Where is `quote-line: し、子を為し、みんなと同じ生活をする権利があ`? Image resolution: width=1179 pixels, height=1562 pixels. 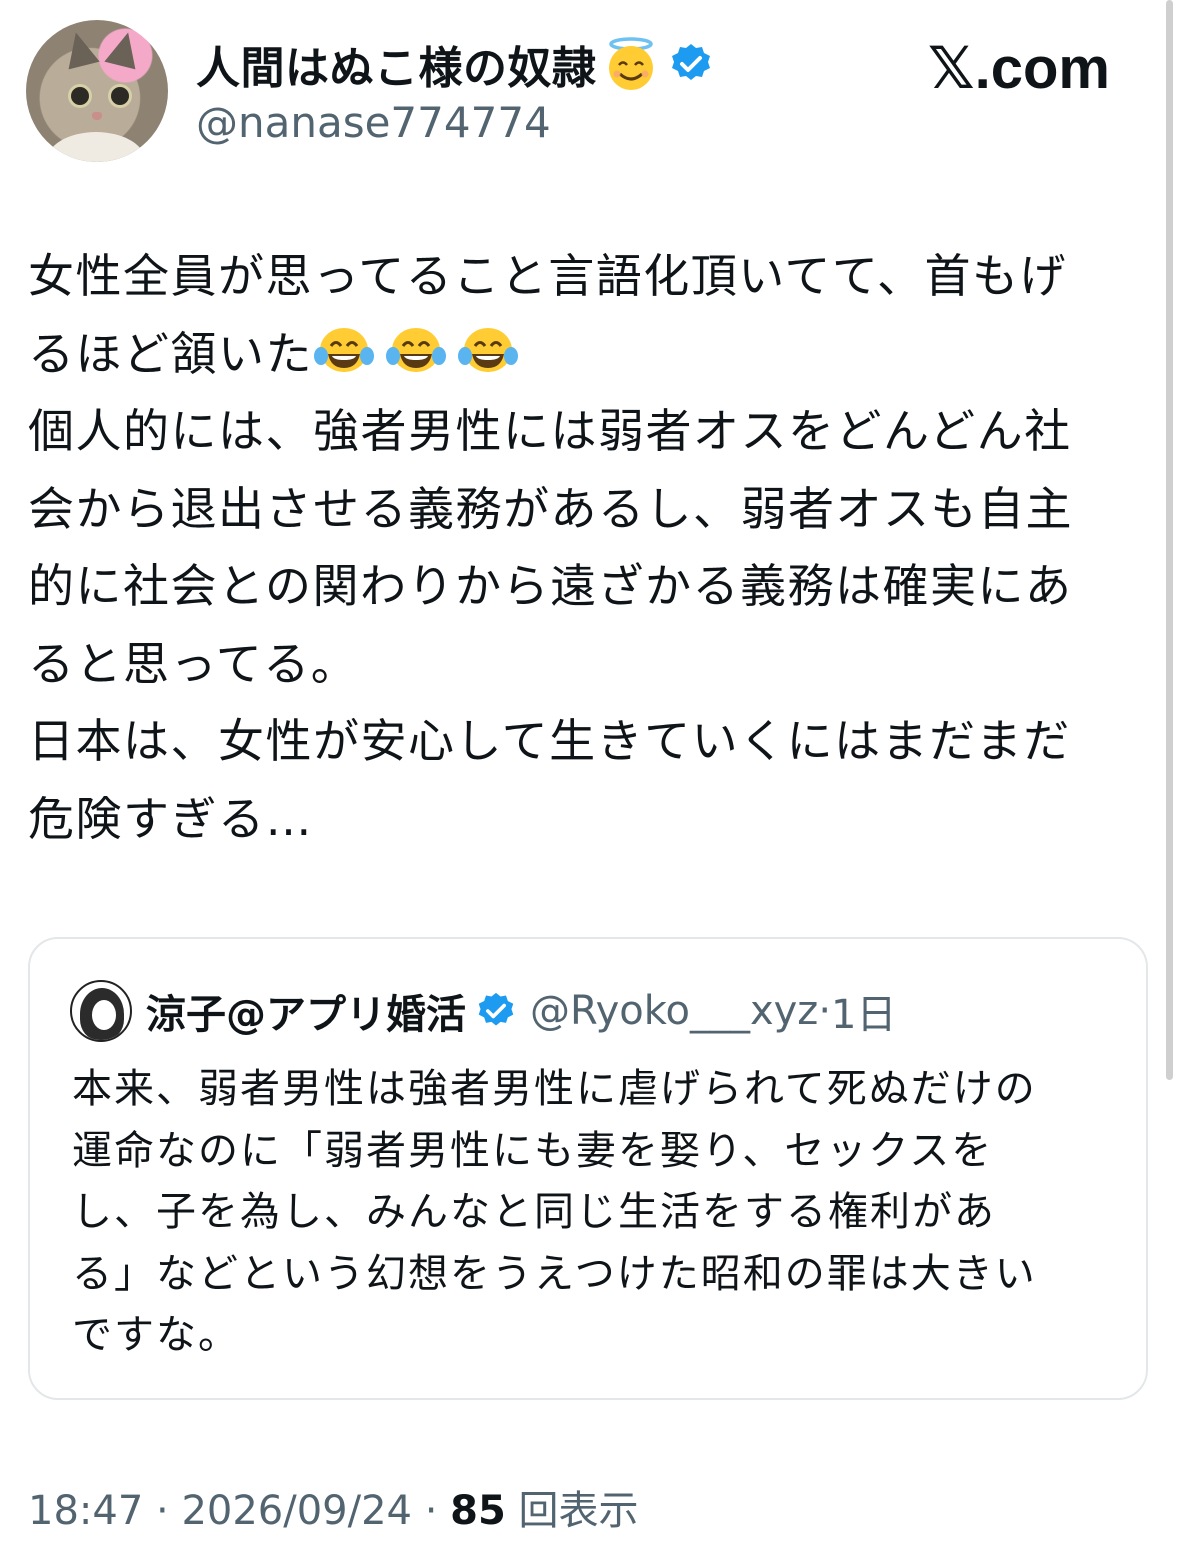 quote-line: し、子を為し、みんなと同じ生活をする権利があ is located at coordinates (534, 1212).